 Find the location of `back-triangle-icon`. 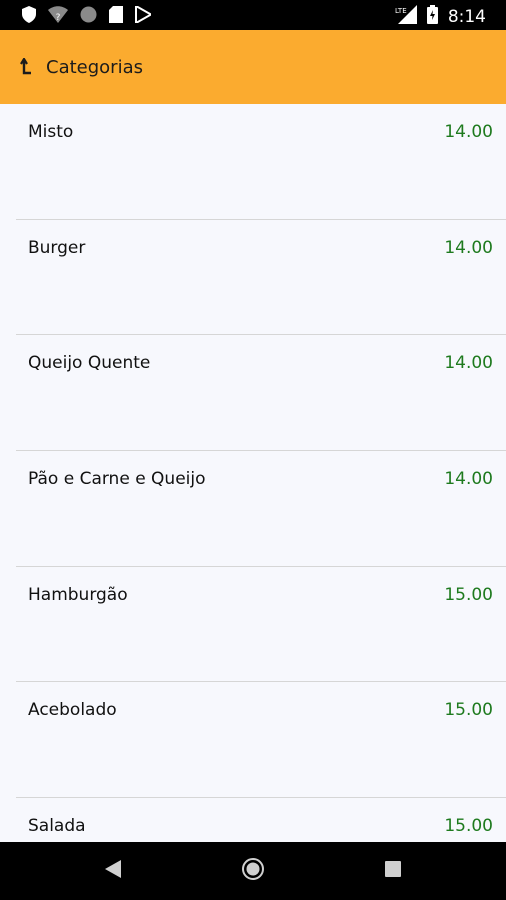

back-triangle-icon is located at coordinates (113, 871).